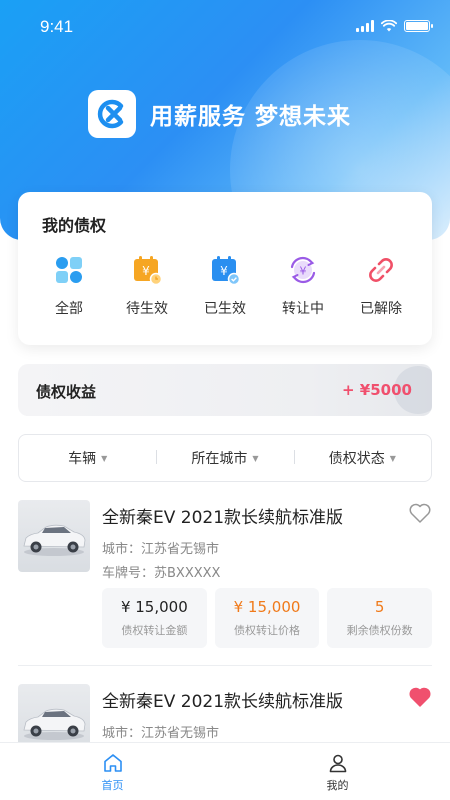  I want to click on stat-transfer-price: ¥ 15,000 债权转让价格, so click(267, 618).